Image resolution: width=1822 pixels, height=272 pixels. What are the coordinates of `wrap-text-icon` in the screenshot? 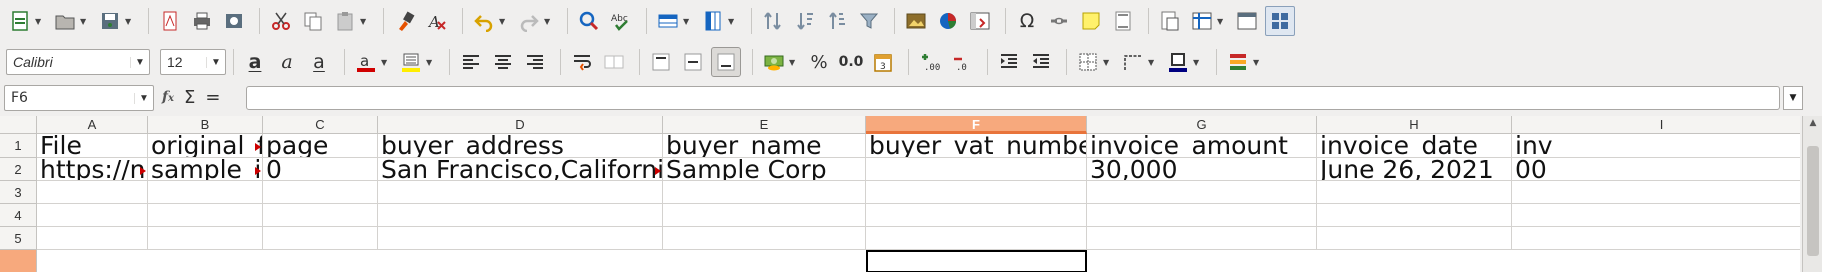 It's located at (582, 62).